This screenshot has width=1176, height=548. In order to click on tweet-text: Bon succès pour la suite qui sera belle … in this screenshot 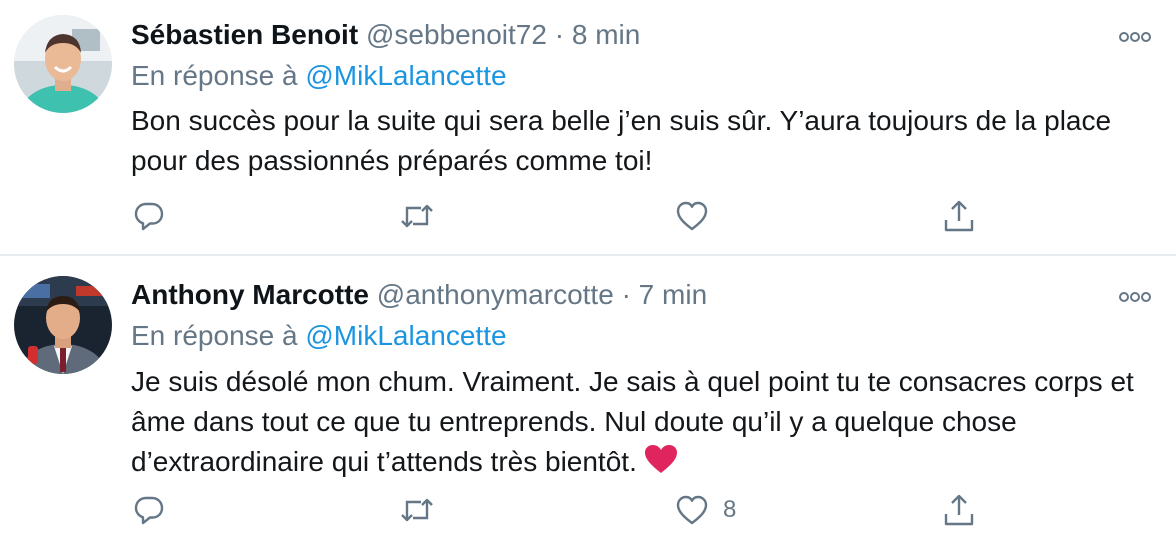, I will do `click(636, 141)`.